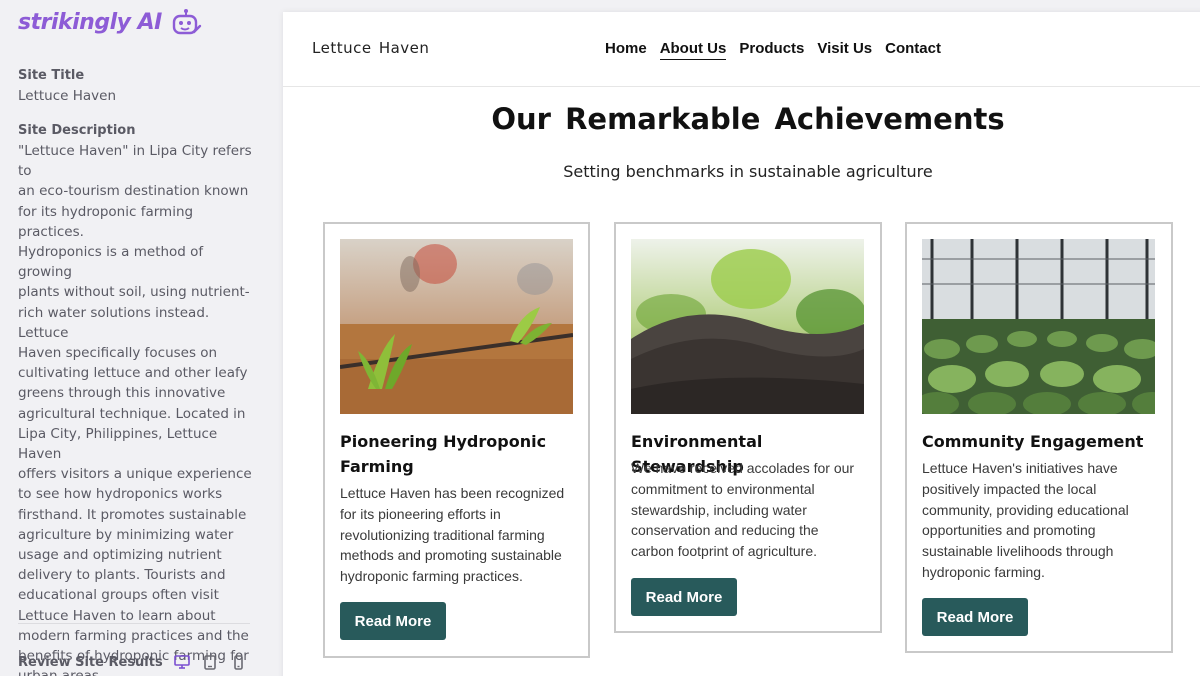  Describe the element at coordinates (844, 50) in the screenshot. I see `nav-visit-us: Visit Us` at that location.